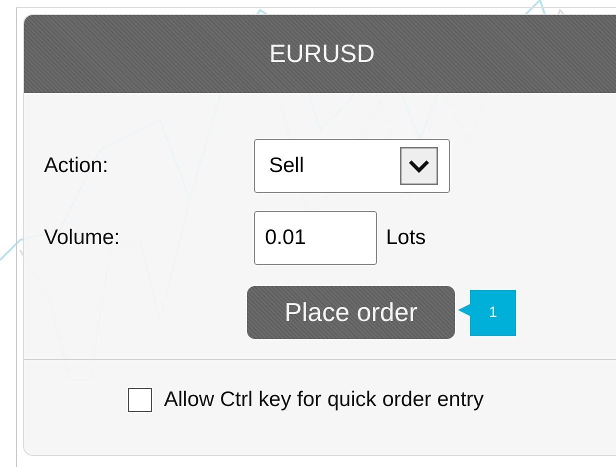 This screenshot has width=616, height=467. Describe the element at coordinates (140, 400) in the screenshot. I see `checkbox` at that location.